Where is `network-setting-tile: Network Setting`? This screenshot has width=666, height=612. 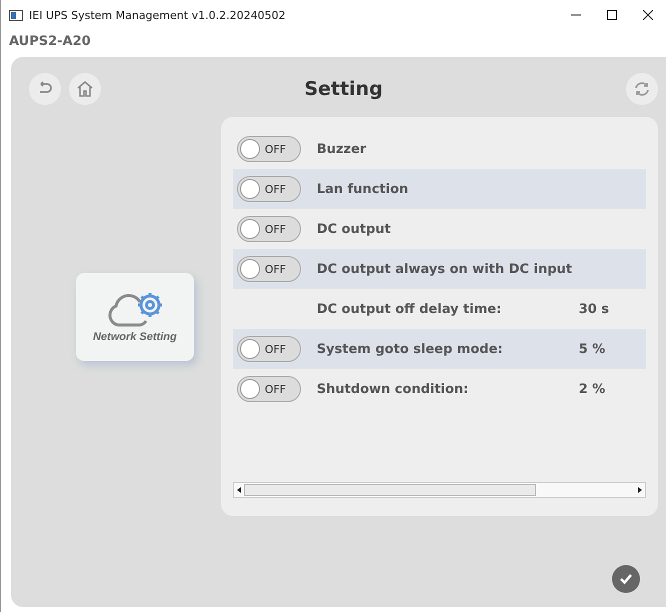
network-setting-tile: Network Setting is located at coordinates (135, 316).